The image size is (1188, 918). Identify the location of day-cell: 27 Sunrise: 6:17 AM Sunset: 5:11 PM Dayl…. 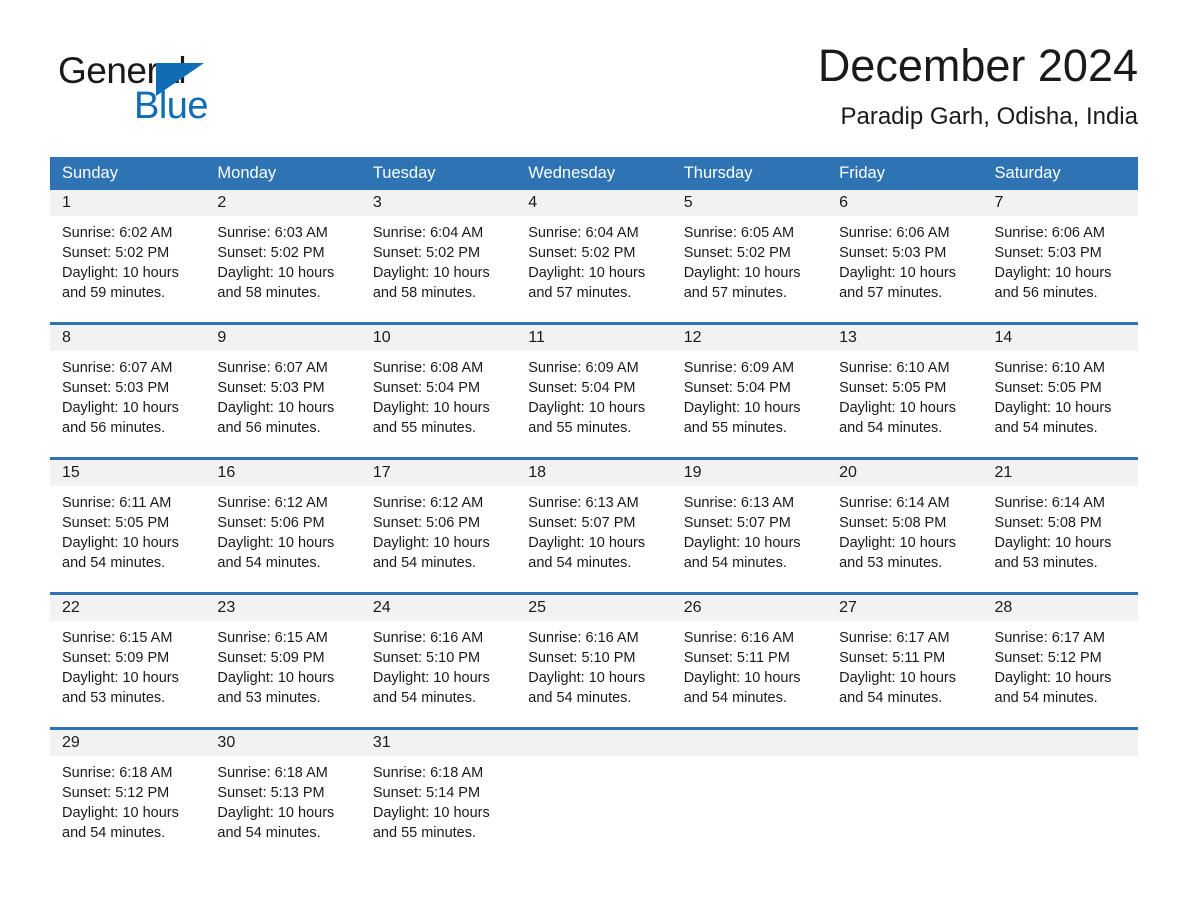
(905, 656).